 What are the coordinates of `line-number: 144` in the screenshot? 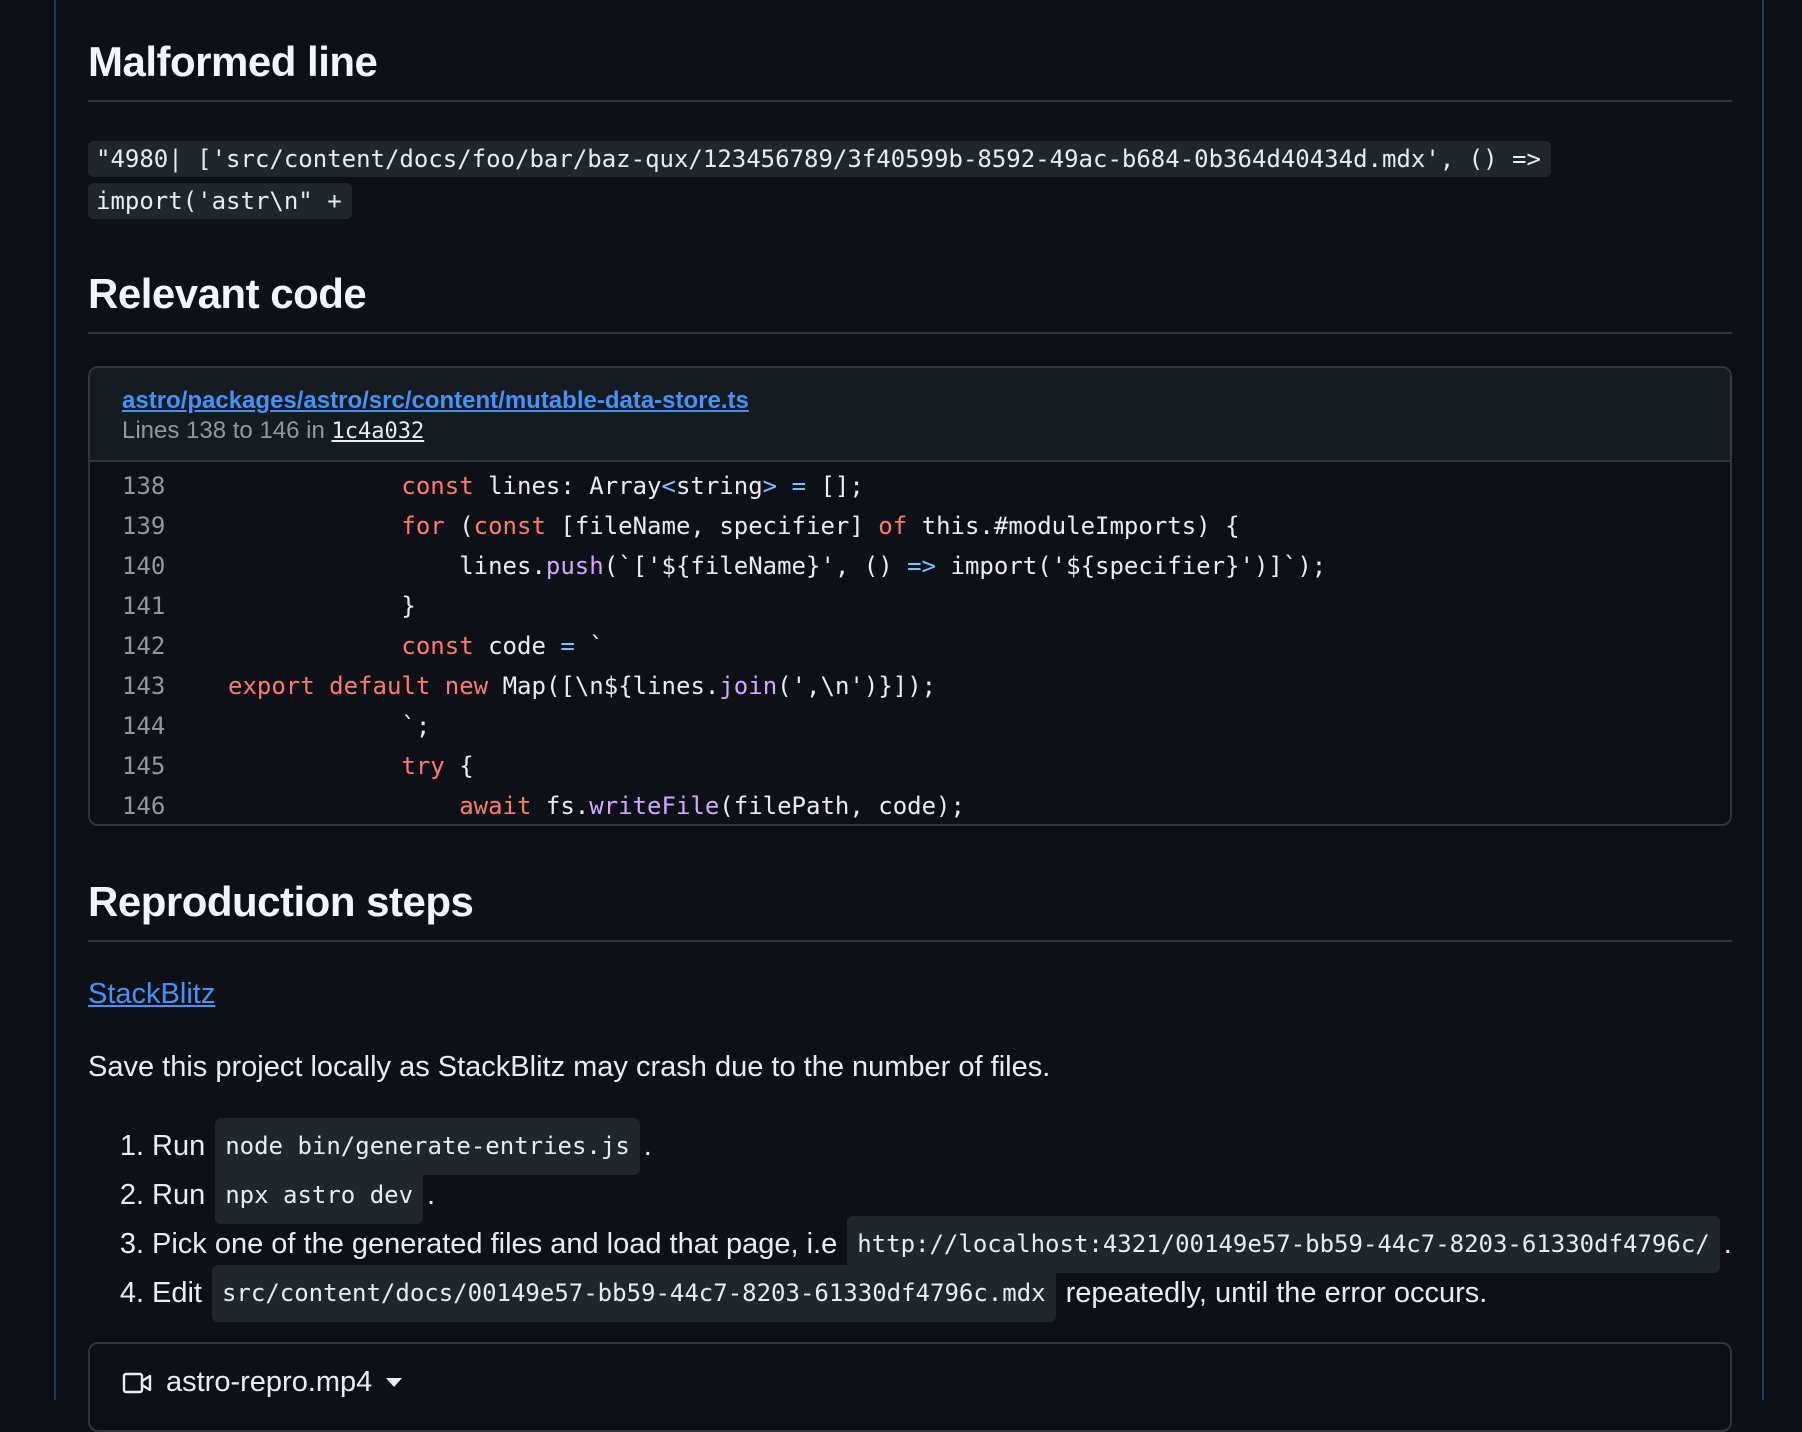 It's located at (146, 726).